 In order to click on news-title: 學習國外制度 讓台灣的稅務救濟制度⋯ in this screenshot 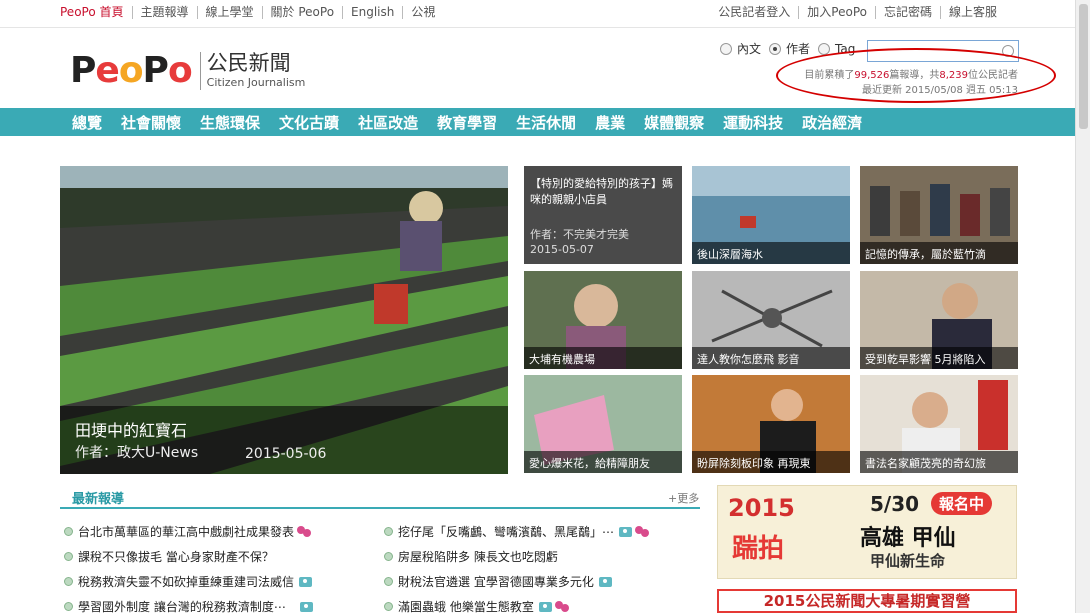, I will do `click(182, 605)`.